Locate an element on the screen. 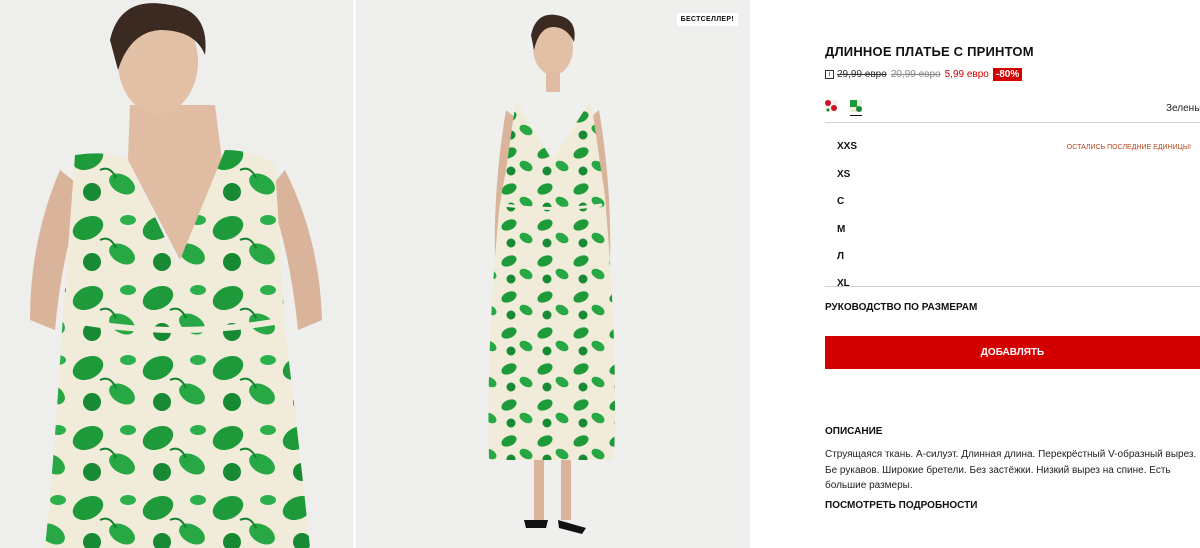  size-option: Л is located at coordinates (840, 256).